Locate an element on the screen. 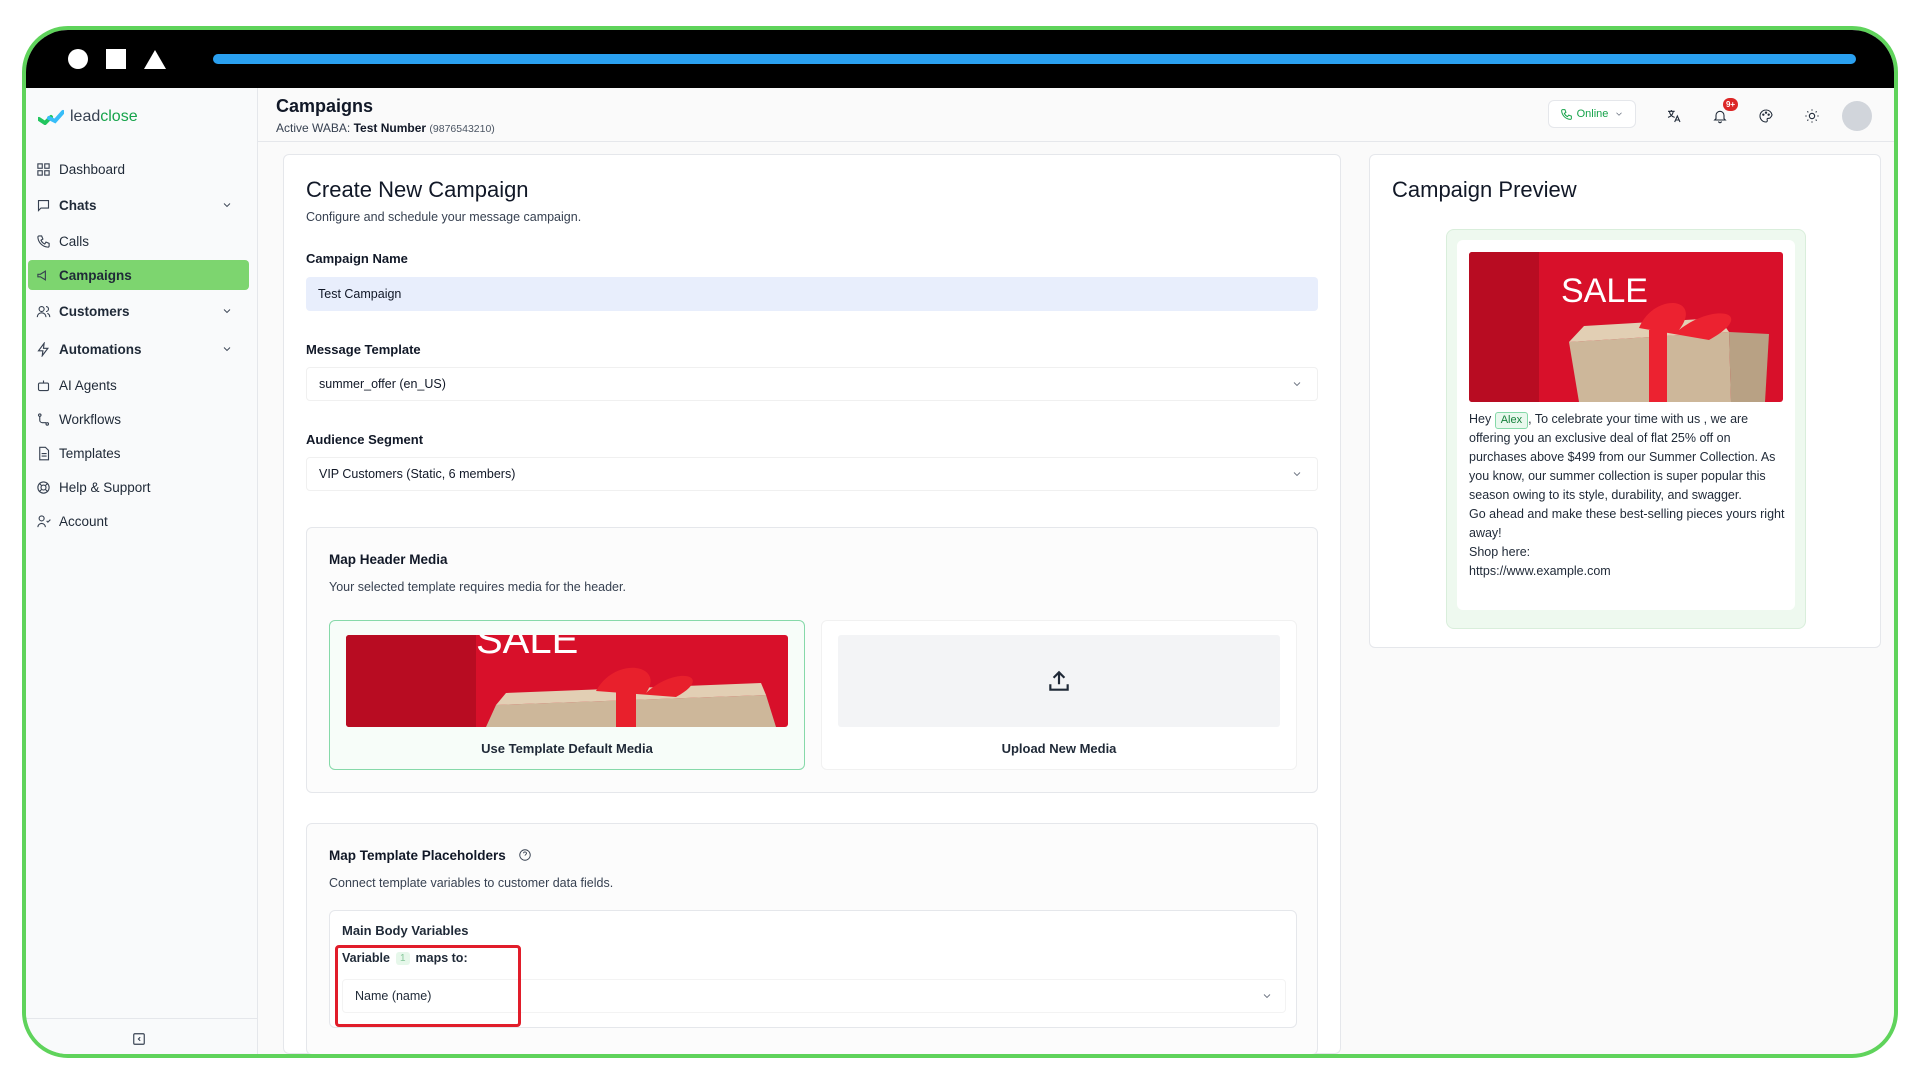 This screenshot has width=1920, height=1080. sidebar-item-label: Templates is located at coordinates (90, 453).